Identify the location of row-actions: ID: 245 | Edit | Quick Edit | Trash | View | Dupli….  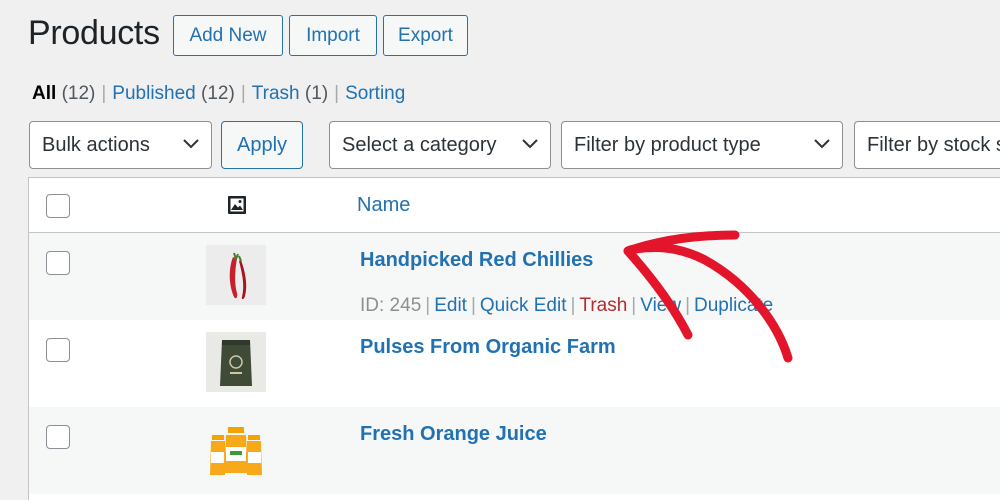
(566, 306).